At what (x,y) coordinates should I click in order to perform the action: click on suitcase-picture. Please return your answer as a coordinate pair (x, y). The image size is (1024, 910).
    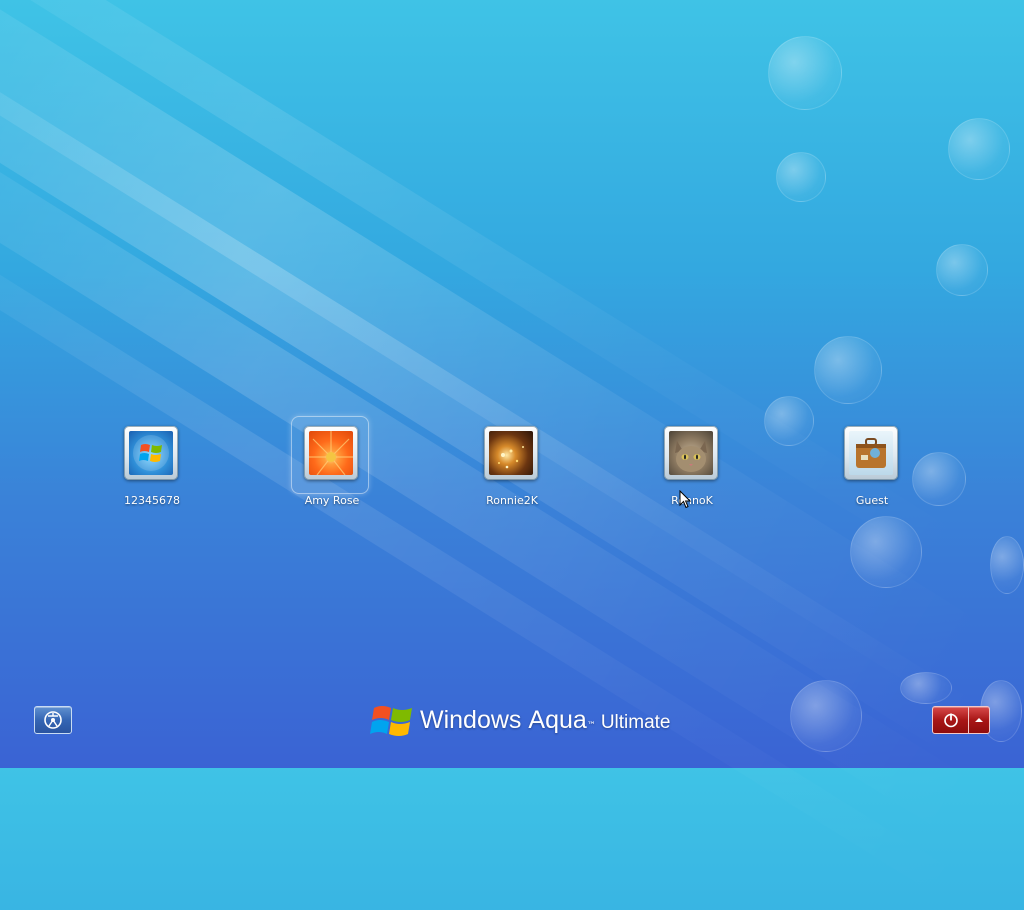
    Looking at the image, I should click on (871, 453).